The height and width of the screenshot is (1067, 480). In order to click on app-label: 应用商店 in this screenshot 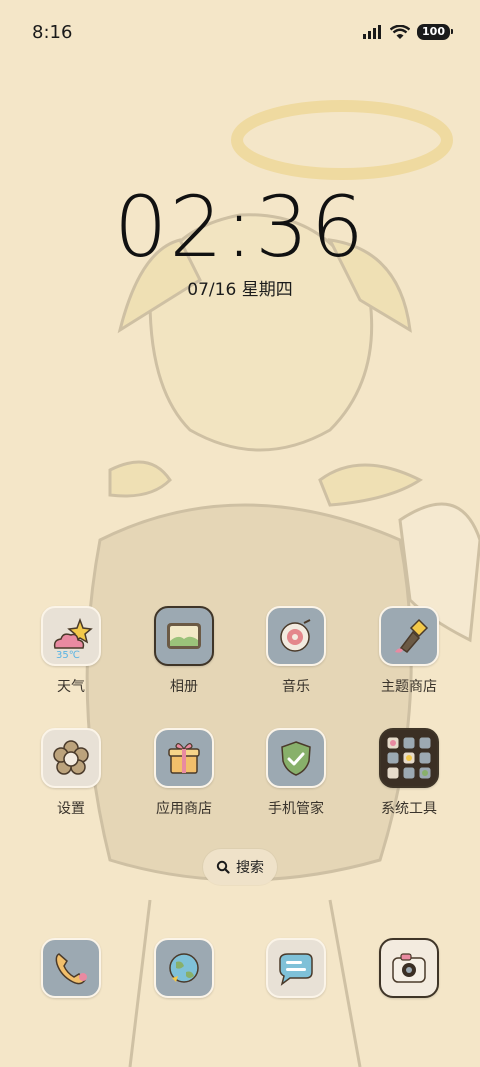, I will do `click(184, 809)`.